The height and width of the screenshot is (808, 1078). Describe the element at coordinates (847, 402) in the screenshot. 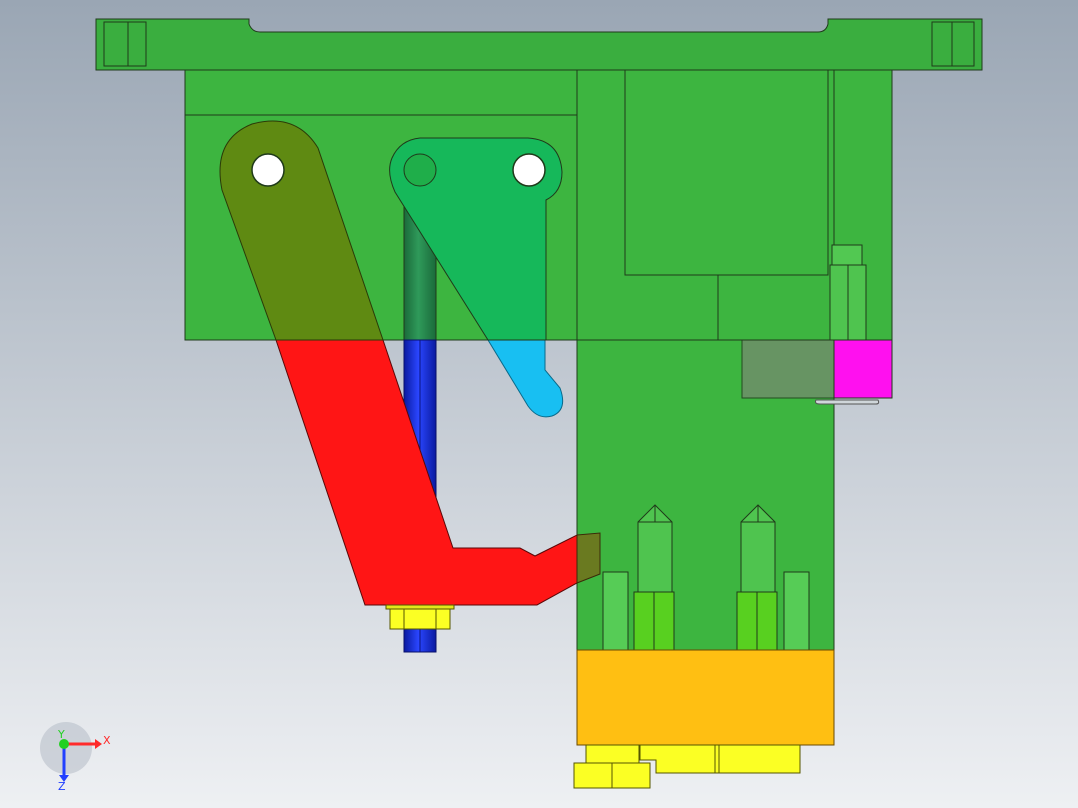

I see `magenta-block-foot` at that location.